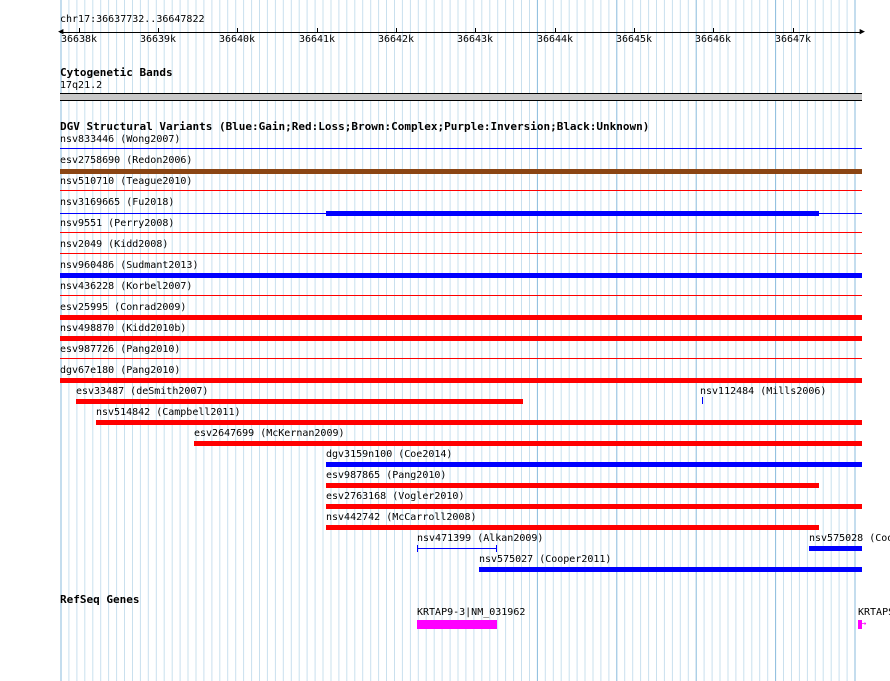  What do you see at coordinates (100, 599) in the screenshot?
I see `refseq-track-title: RefSeq Genes` at bounding box center [100, 599].